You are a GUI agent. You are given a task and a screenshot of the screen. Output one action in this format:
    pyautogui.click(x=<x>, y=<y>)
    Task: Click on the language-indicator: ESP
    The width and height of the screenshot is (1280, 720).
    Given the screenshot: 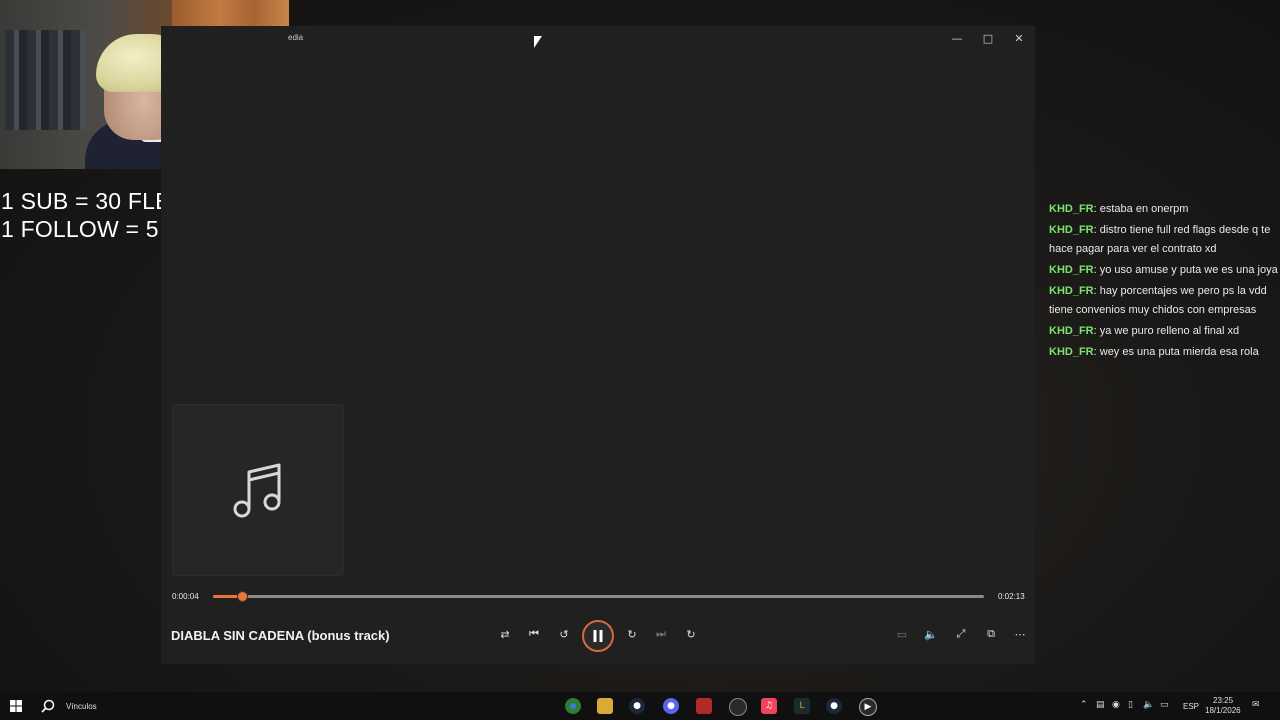 What is the action you would take?
    pyautogui.click(x=1191, y=706)
    